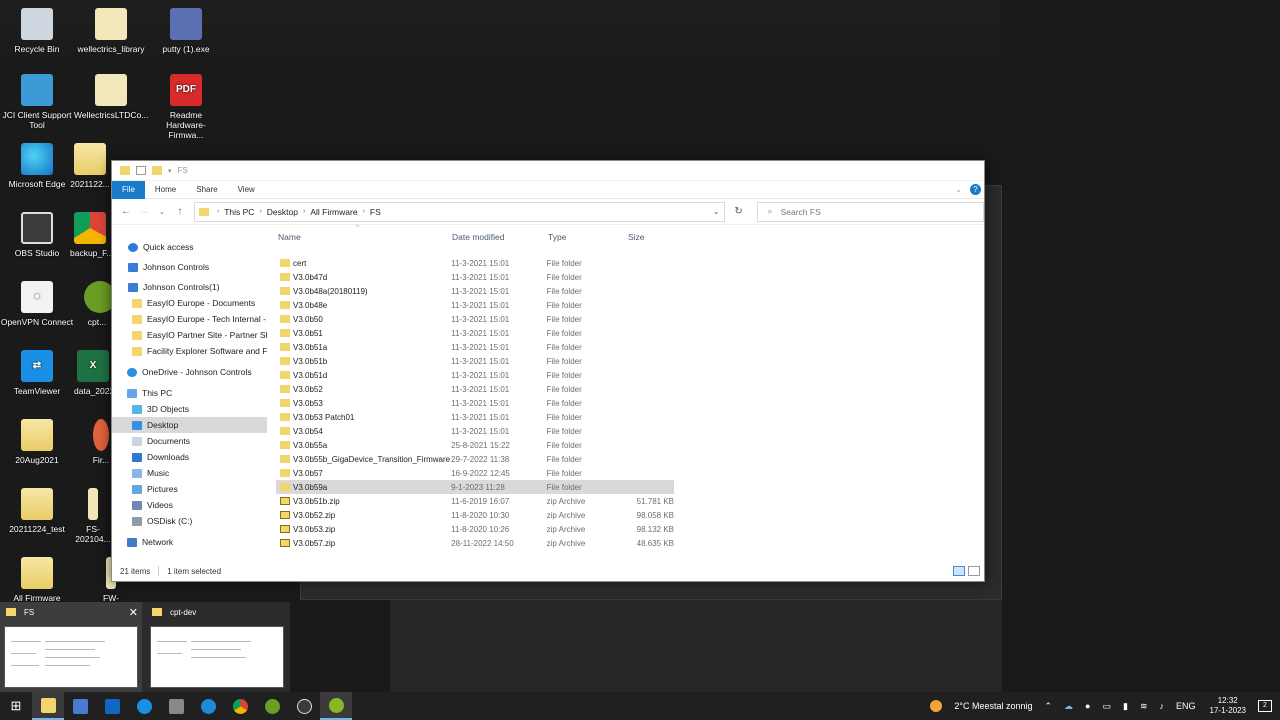 The width and height of the screenshot is (1280, 720). Describe the element at coordinates (282, 212) in the screenshot. I see `breadcrumb-desktop: Desktop` at that location.